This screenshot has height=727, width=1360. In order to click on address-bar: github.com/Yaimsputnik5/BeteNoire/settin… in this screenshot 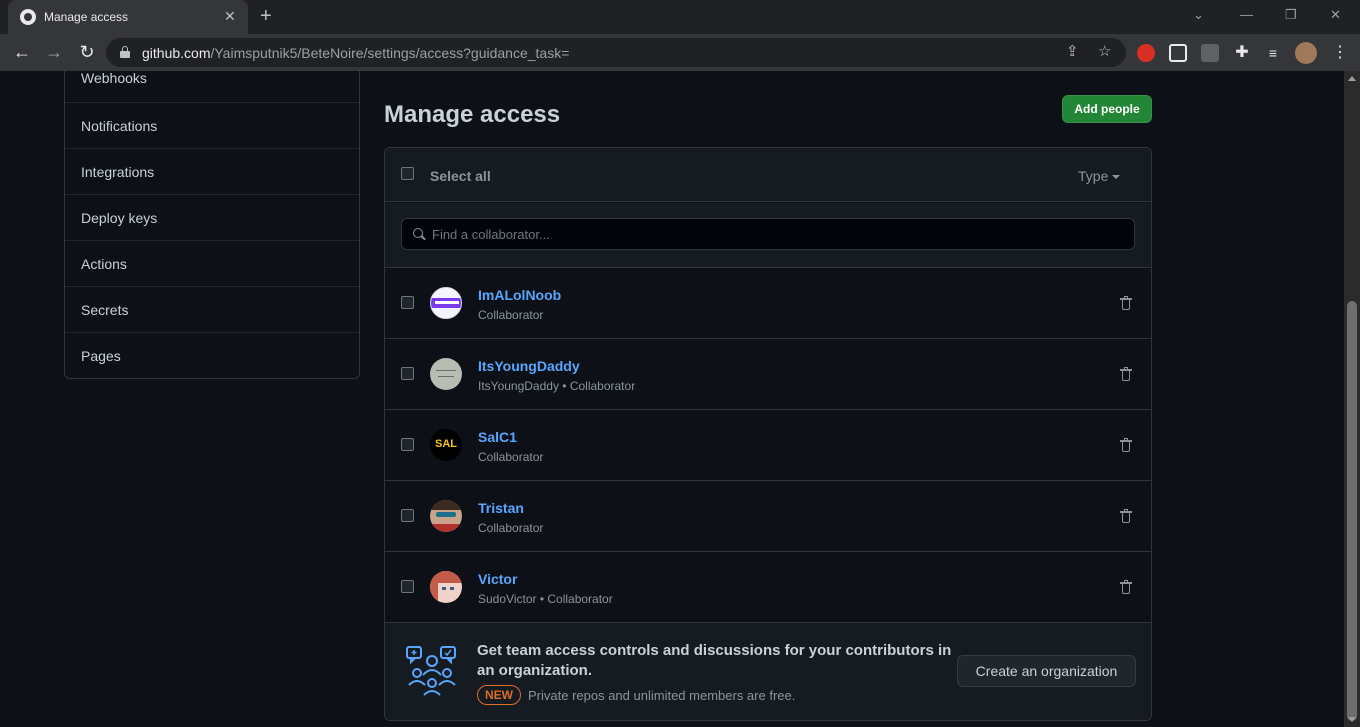, I will do `click(616, 52)`.